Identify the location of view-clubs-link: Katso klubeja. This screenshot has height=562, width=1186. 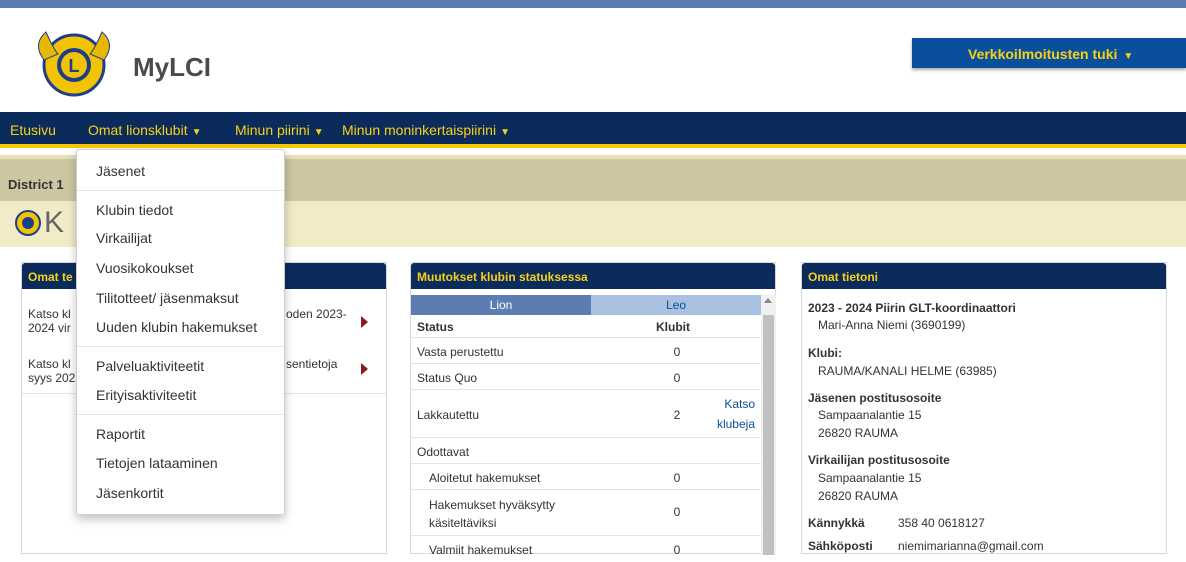
(732, 414).